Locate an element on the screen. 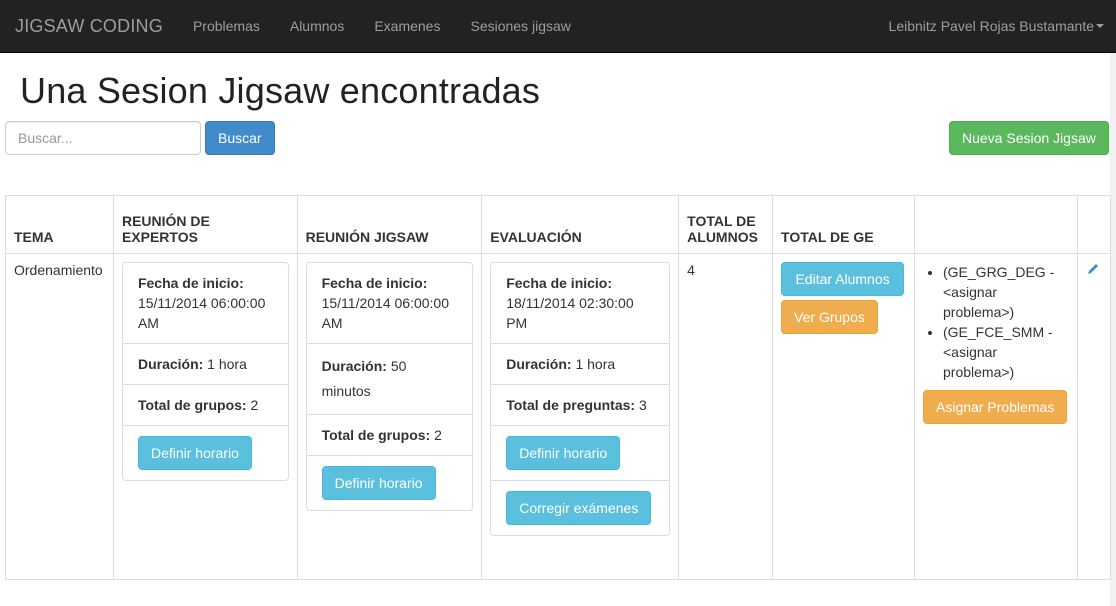 The height and width of the screenshot is (606, 1116). cell-tema: Ordenamiento is located at coordinates (59, 416).